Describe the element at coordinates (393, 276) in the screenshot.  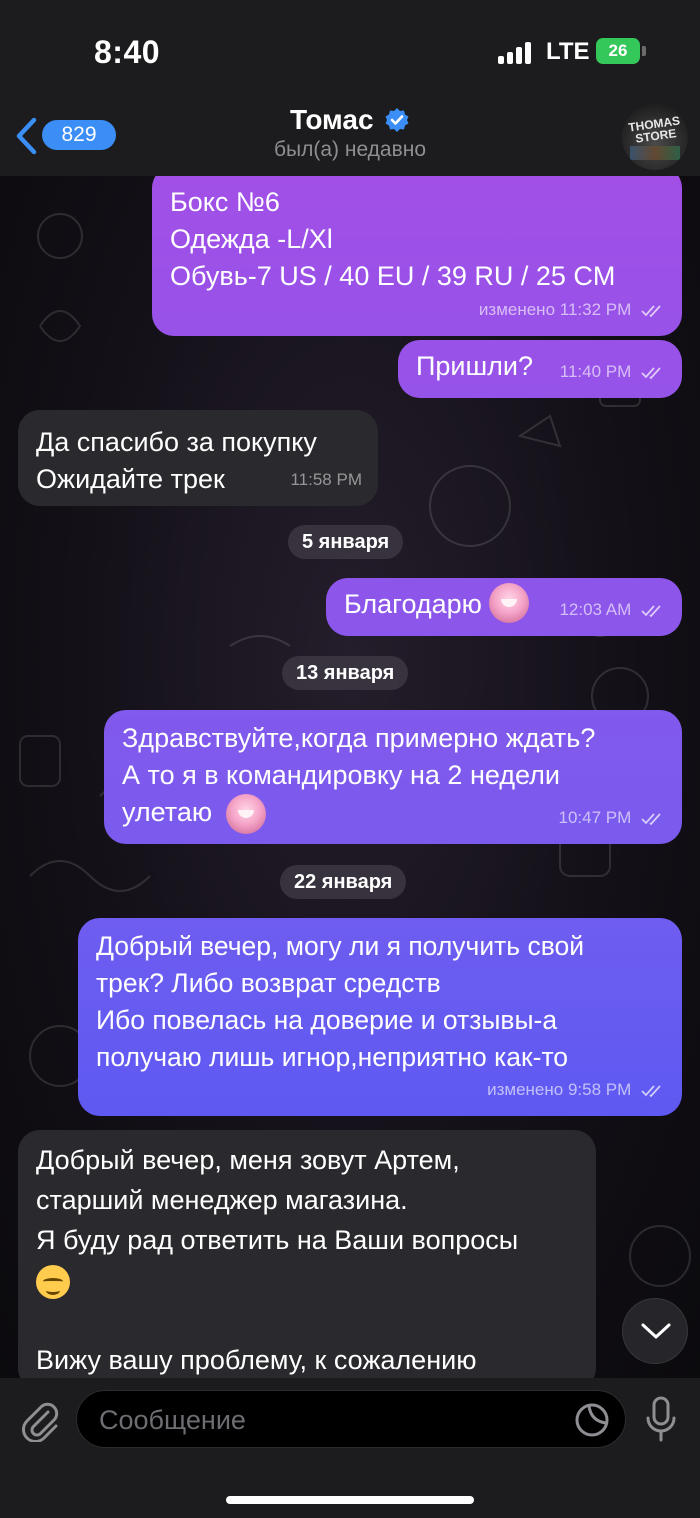
I see `message-text: Обувь-7 US / 40 EU / 39 RU / 25 CM` at that location.